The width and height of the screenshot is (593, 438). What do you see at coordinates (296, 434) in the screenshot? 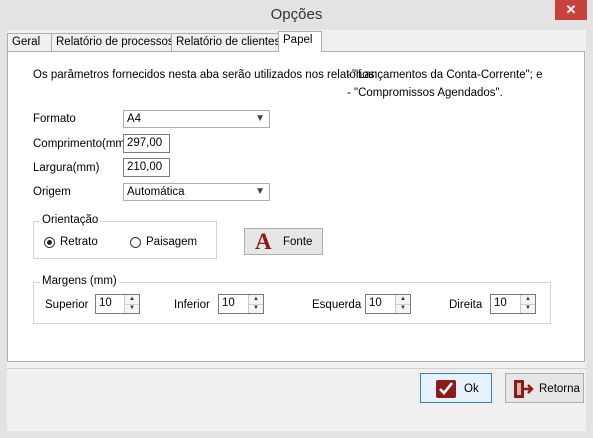
I see `window-frame-bottom` at bounding box center [296, 434].